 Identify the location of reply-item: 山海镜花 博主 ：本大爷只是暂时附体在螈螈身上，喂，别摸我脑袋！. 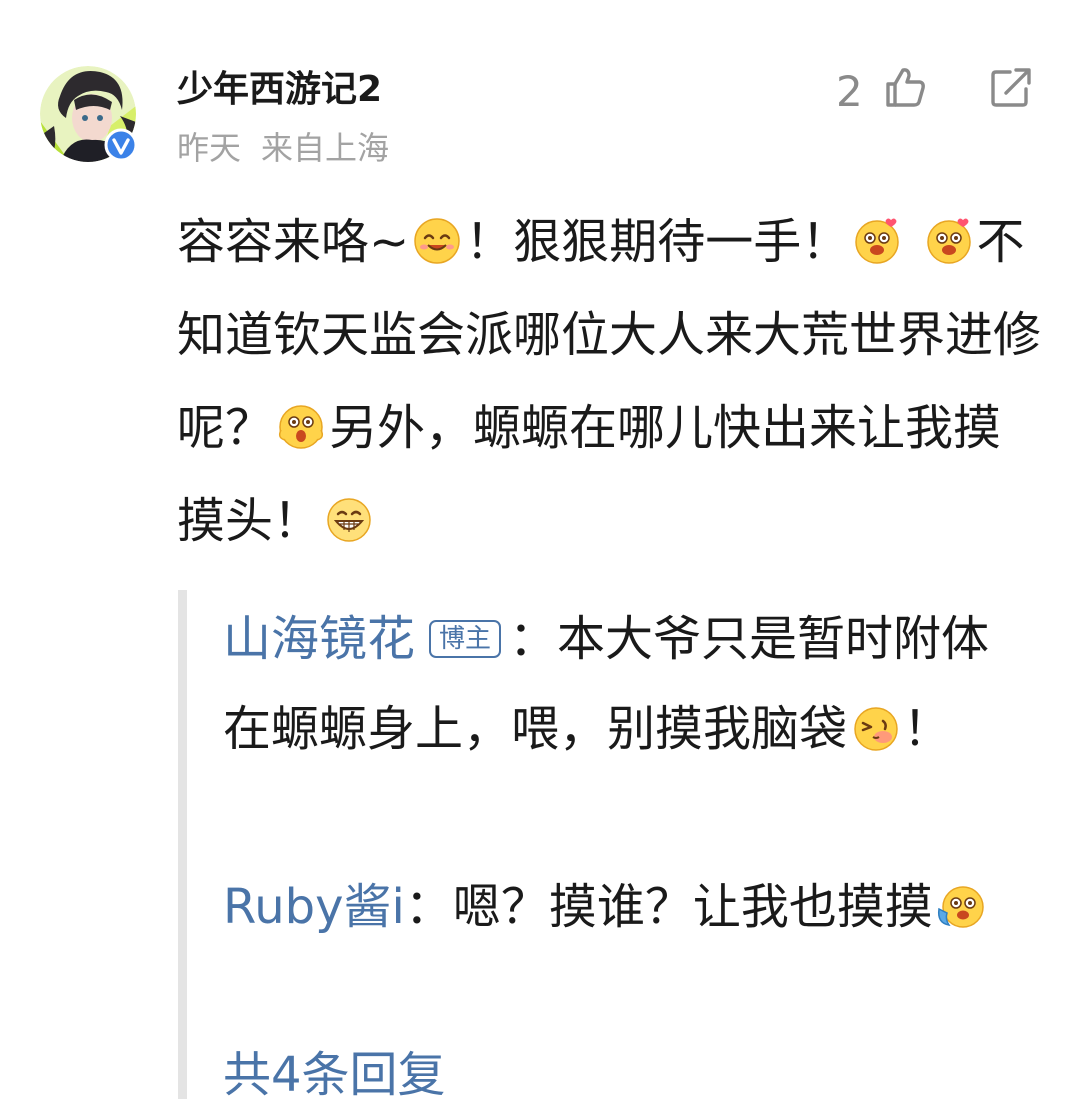
(623, 684).